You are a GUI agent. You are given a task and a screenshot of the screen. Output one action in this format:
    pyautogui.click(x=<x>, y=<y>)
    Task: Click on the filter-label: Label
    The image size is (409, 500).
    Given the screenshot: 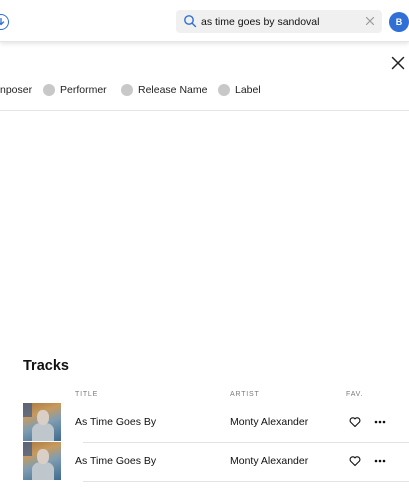 What is the action you would take?
    pyautogui.click(x=248, y=90)
    